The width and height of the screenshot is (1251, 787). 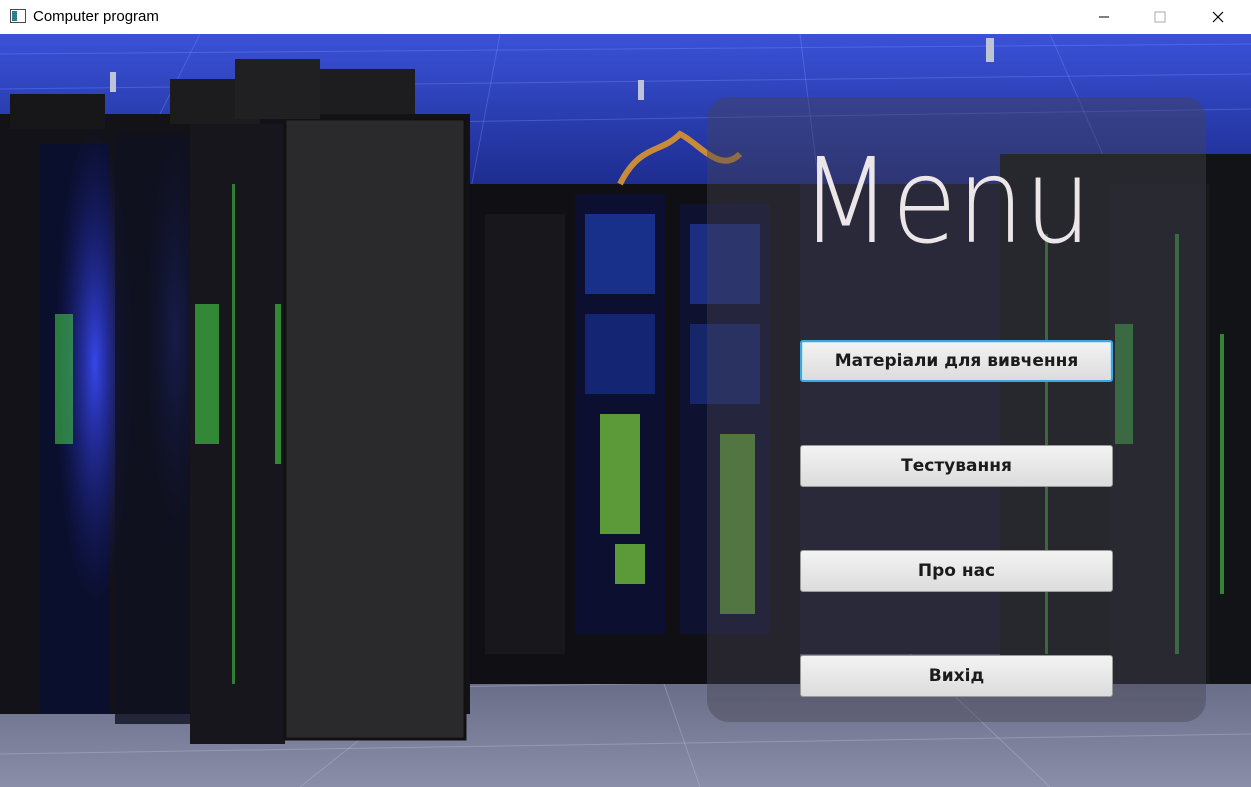 I want to click on title-bar: Computer program, so click(x=625, y=17).